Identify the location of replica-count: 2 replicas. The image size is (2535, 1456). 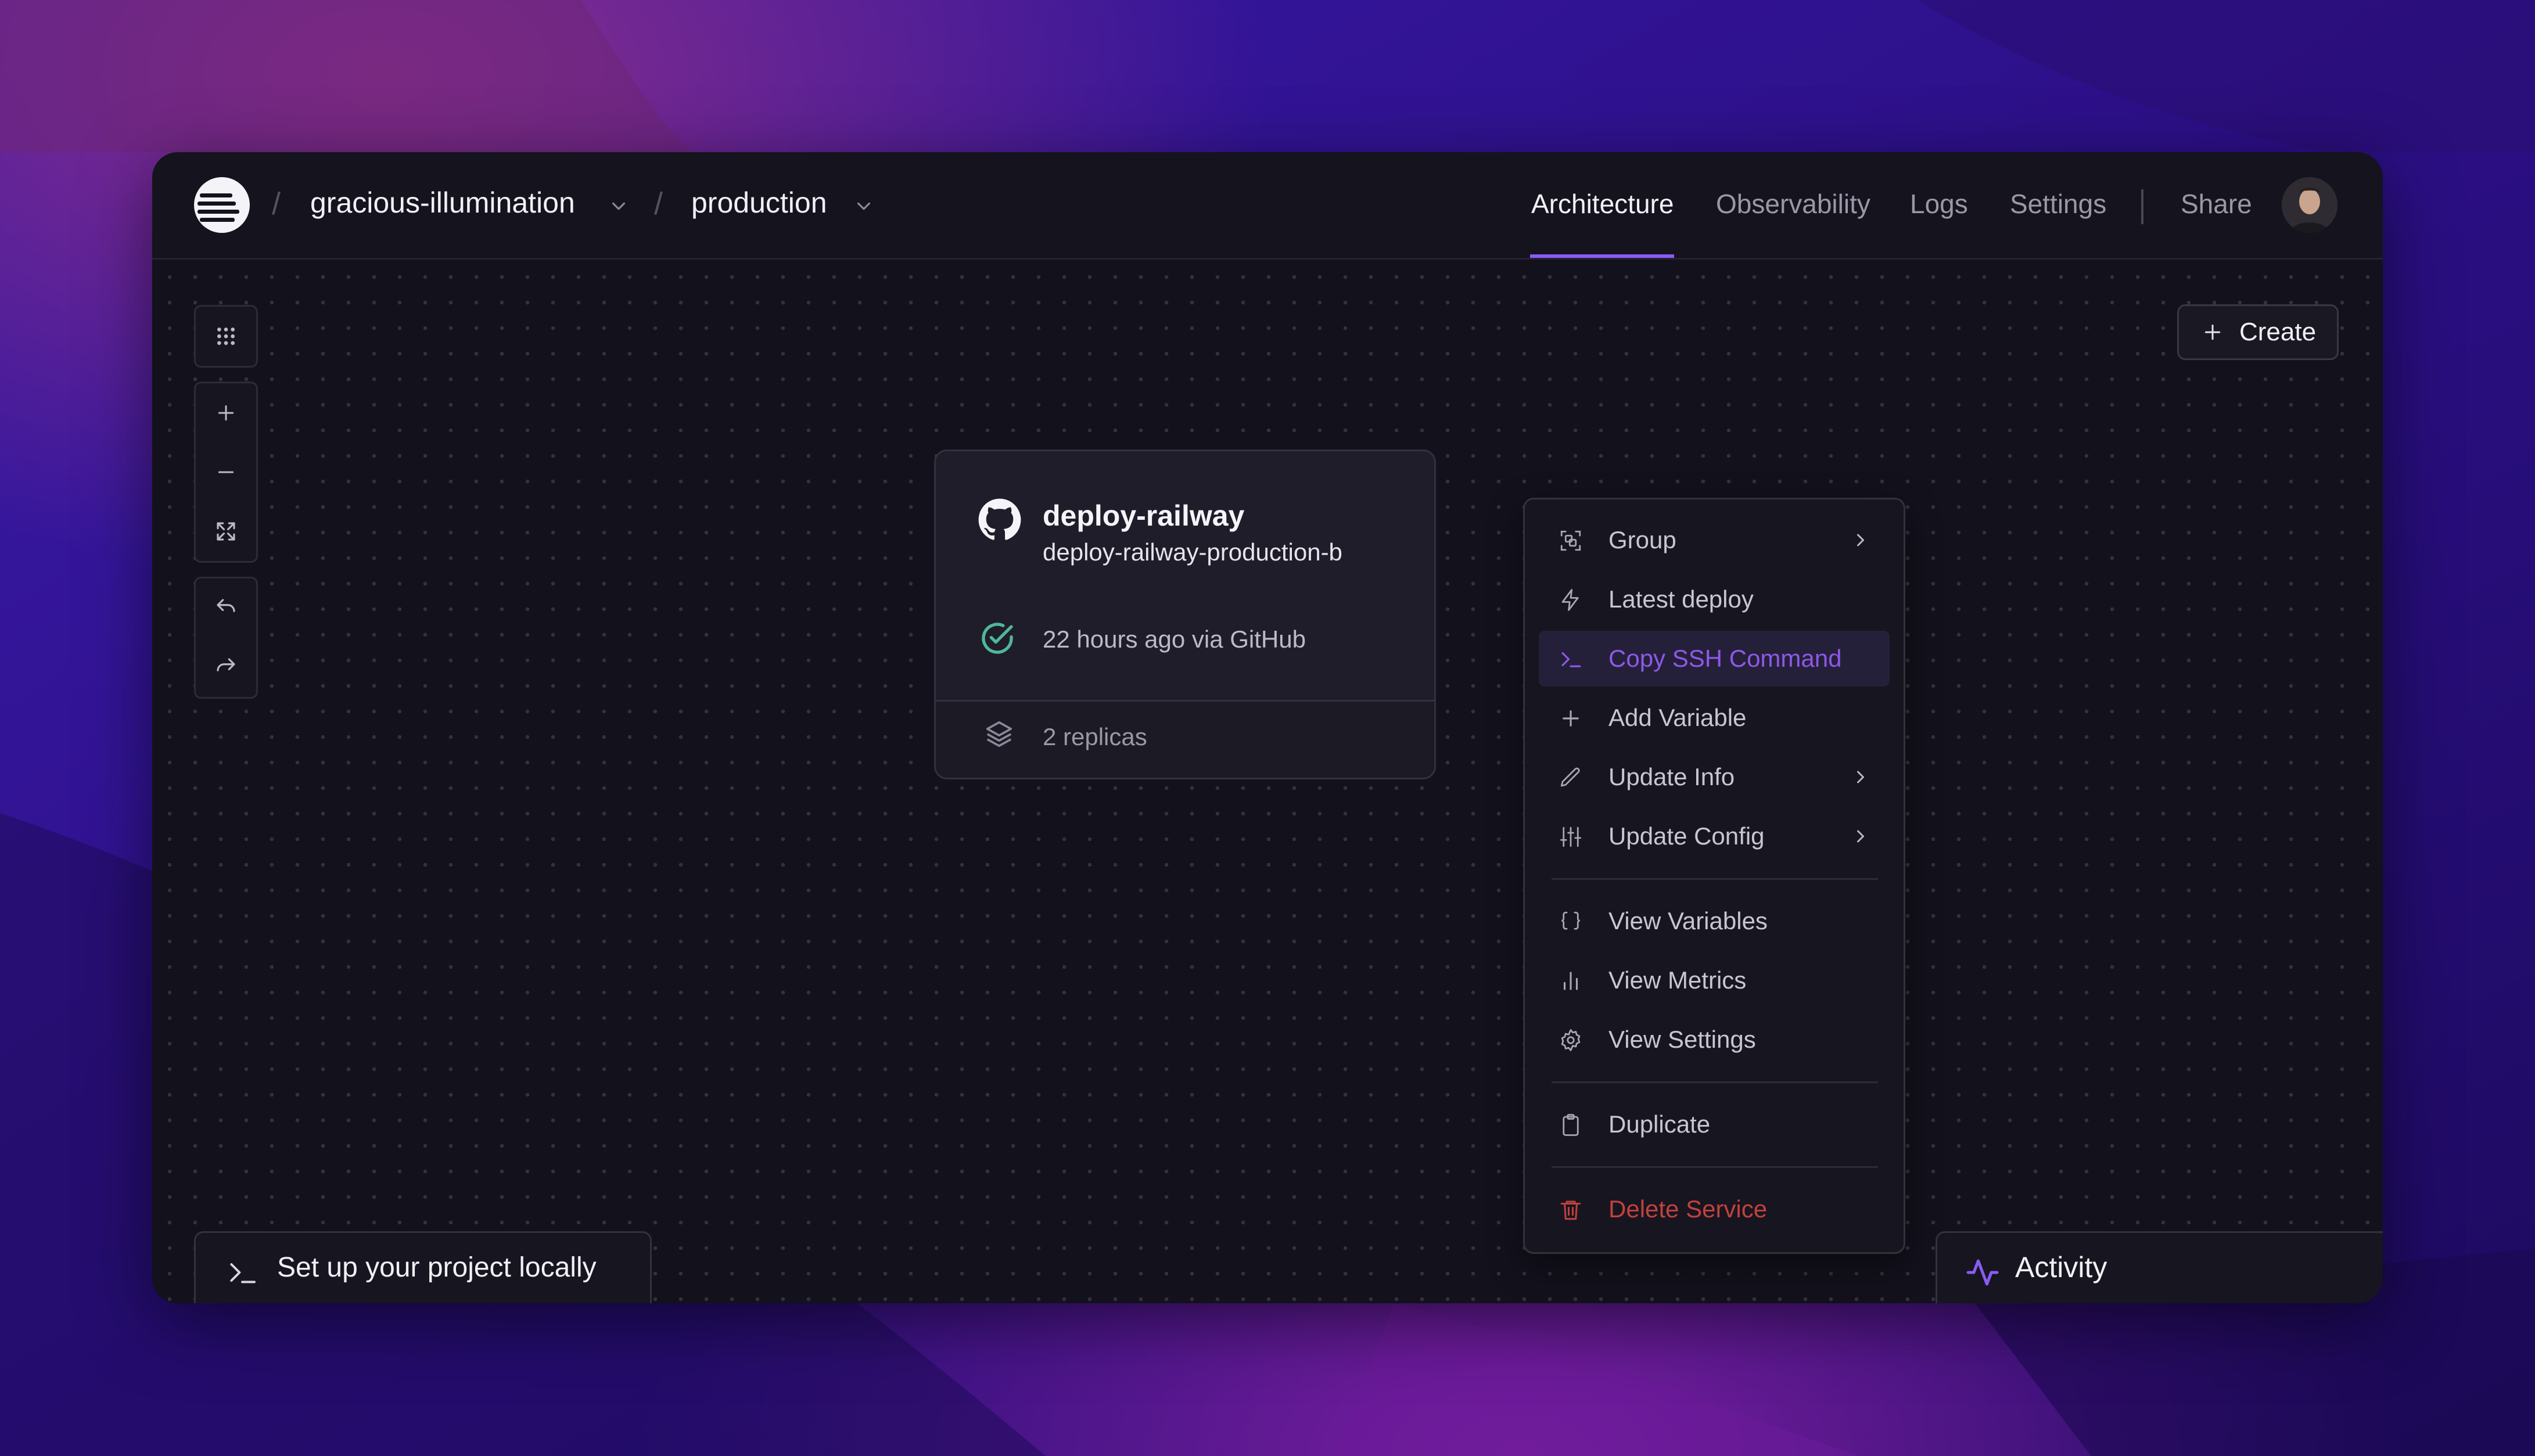
(1095, 737).